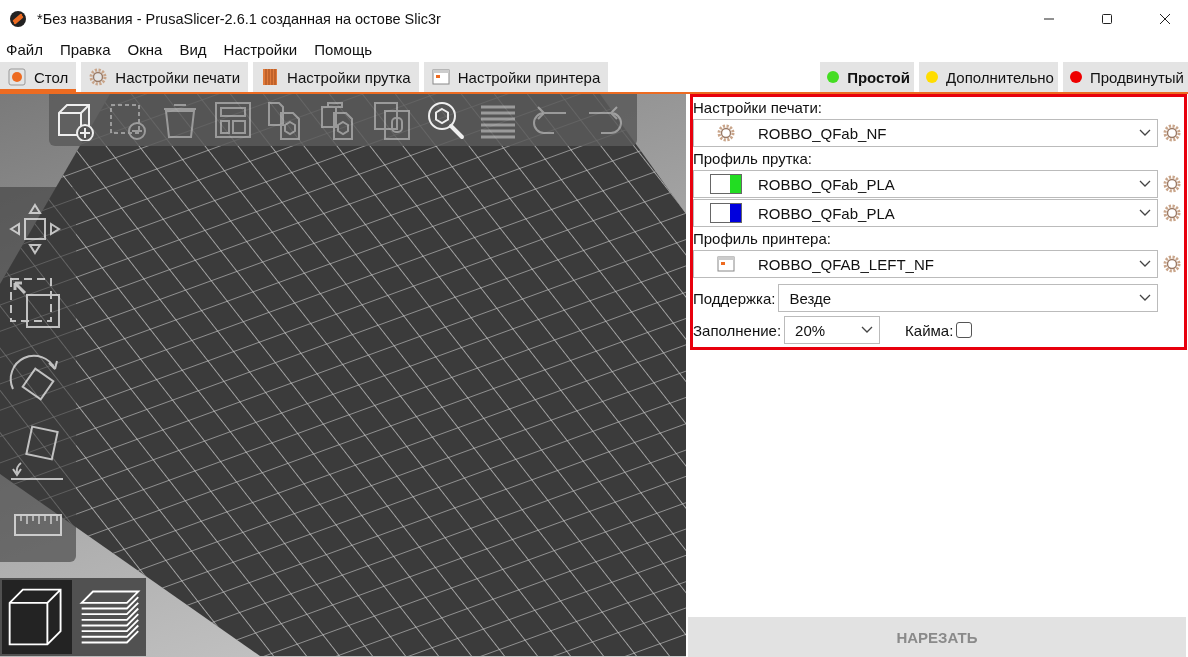 The height and width of the screenshot is (657, 1188). Describe the element at coordinates (18, 18) in the screenshot. I see `app-logo-icon` at that location.